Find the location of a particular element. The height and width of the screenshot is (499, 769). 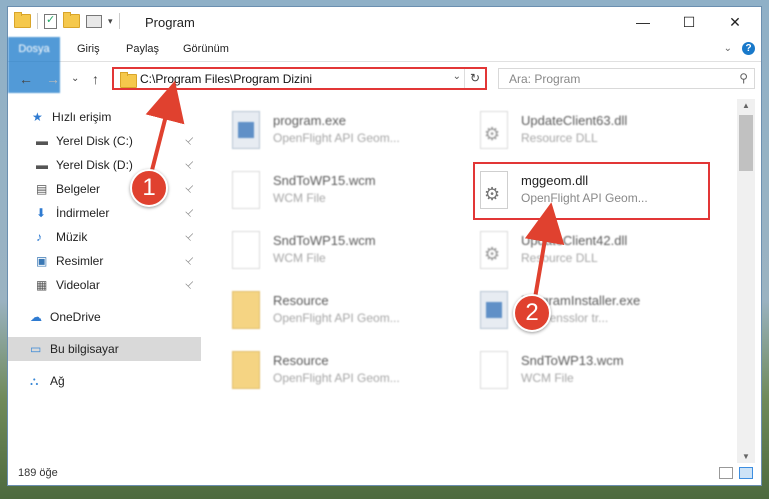

step-2-badge: 2 is located at coordinates (532, 313).